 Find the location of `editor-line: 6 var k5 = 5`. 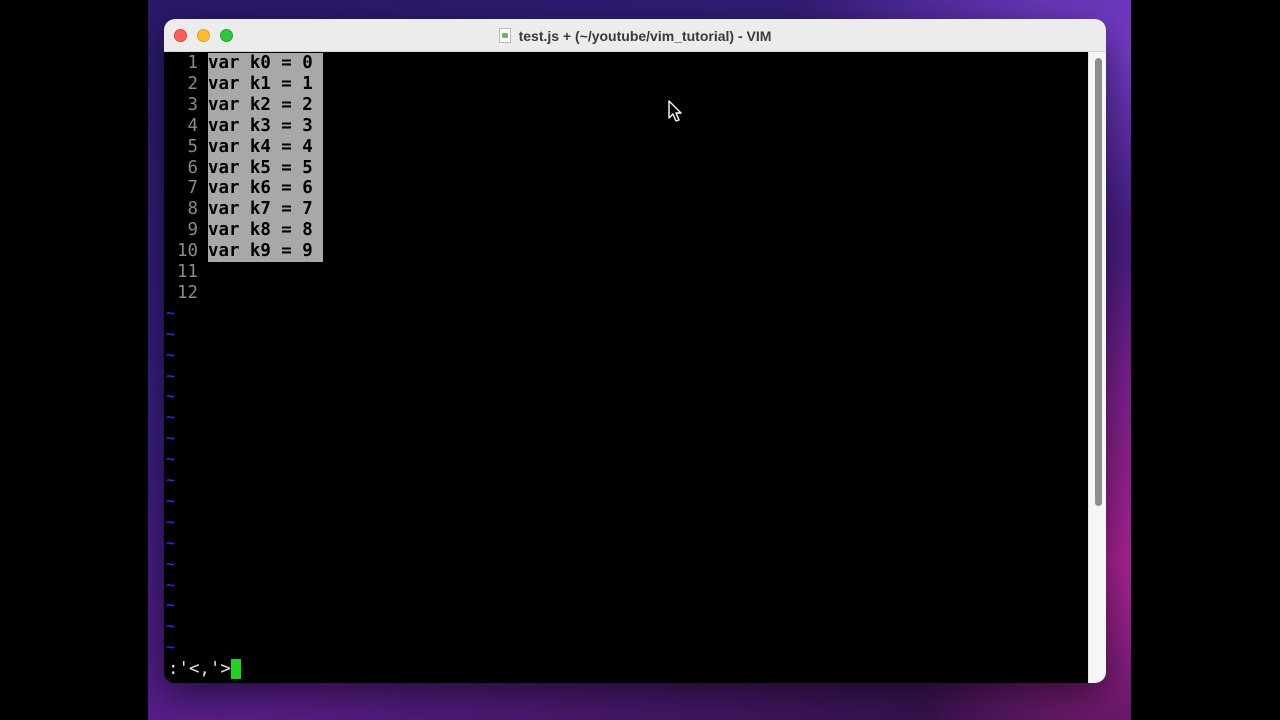

editor-line: 6 var k5 = 5 is located at coordinates (243, 168).